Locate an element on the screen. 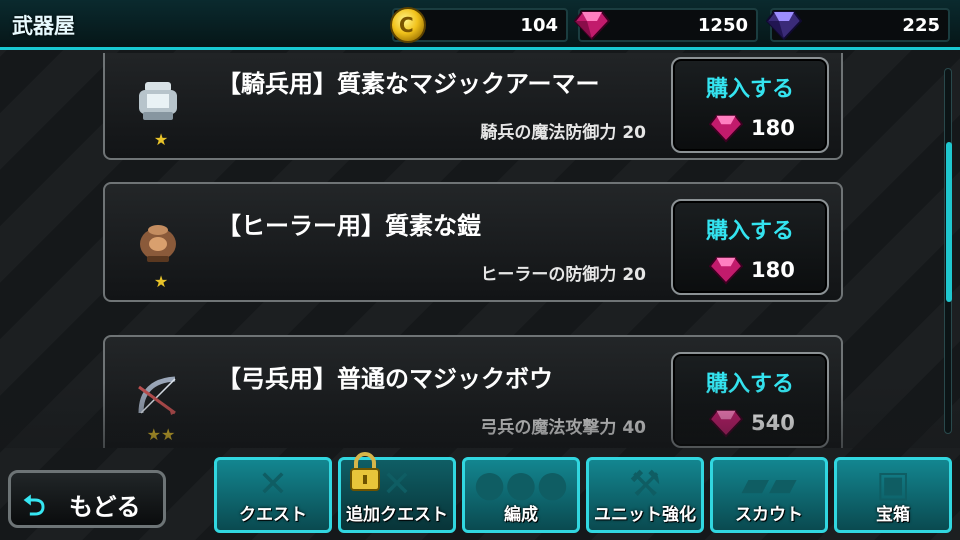  pot-armor-icon is located at coordinates (158, 243).